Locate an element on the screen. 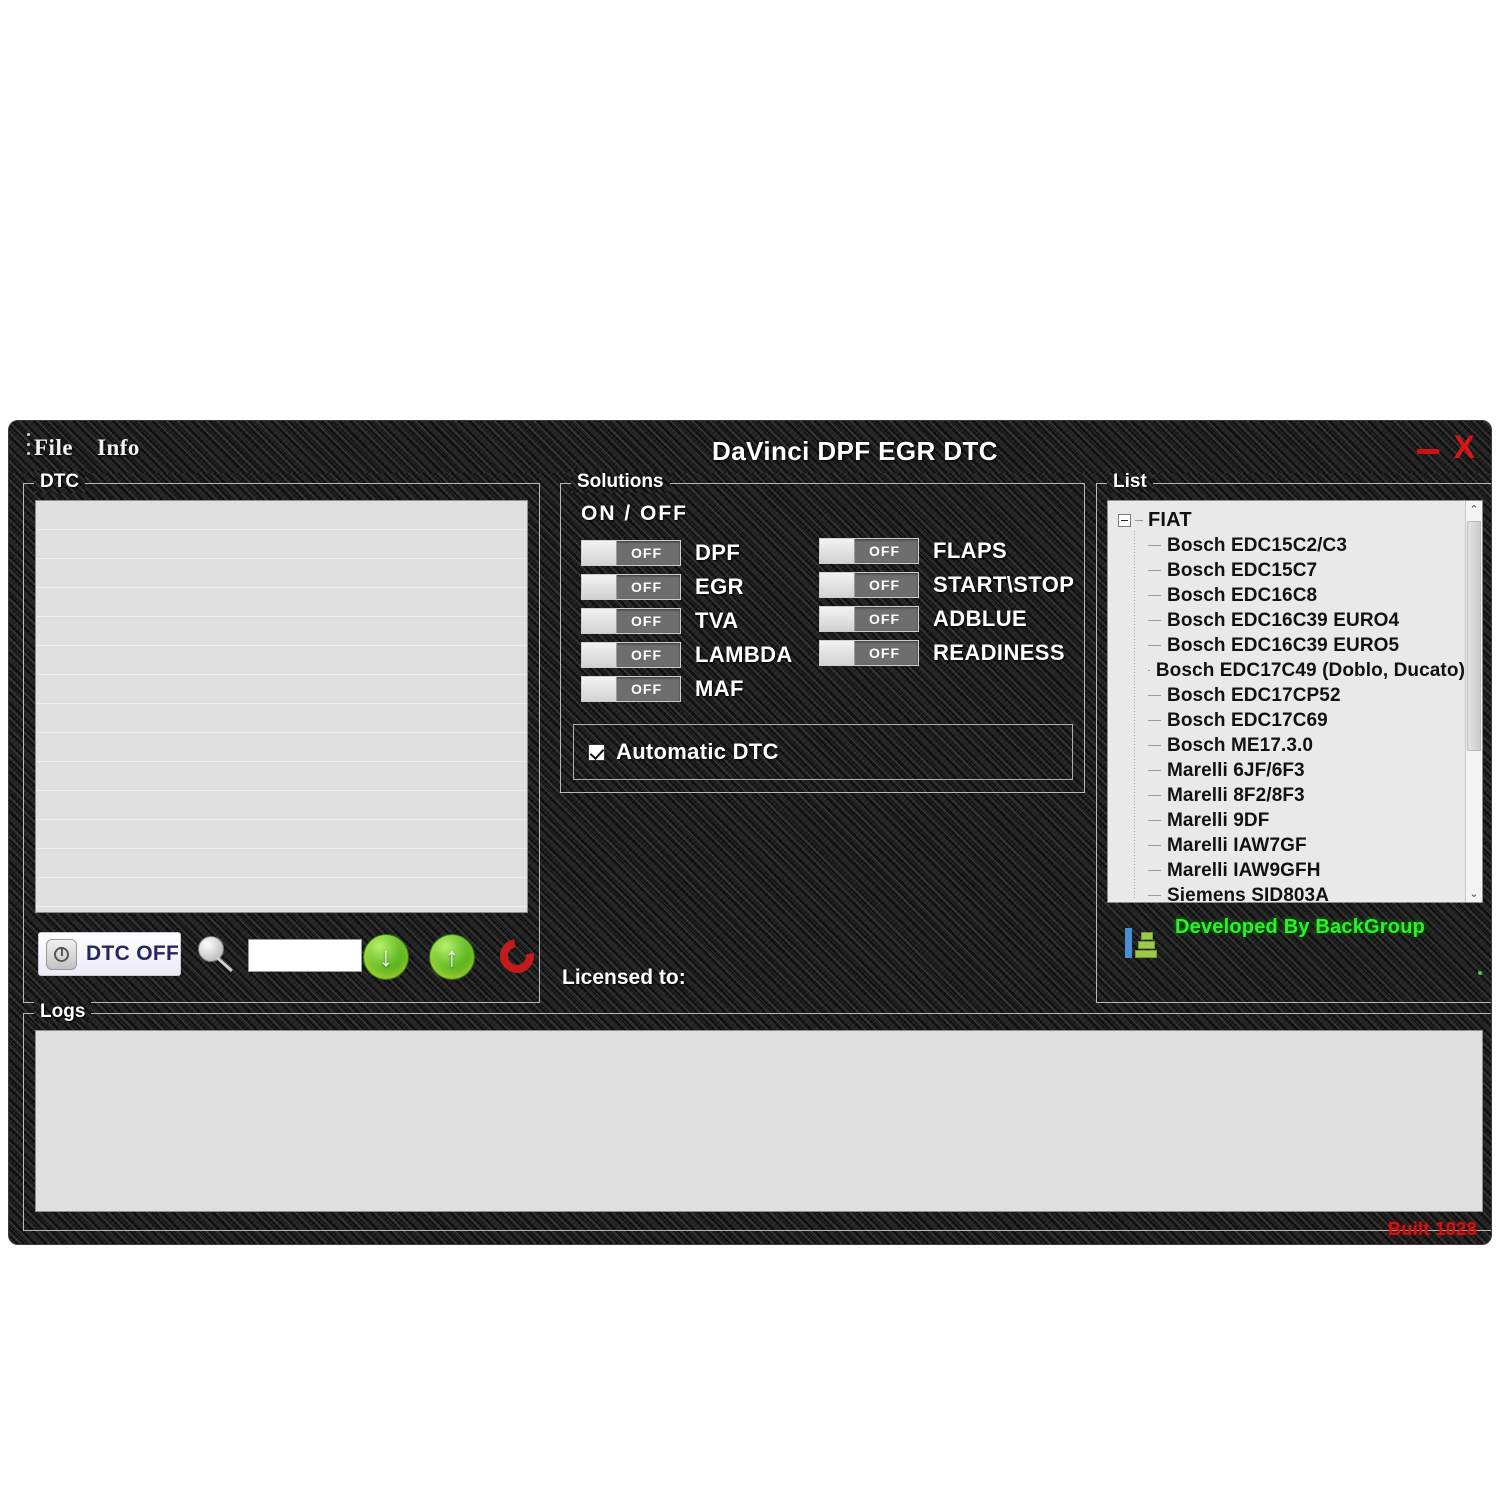 Image resolution: width=1500 pixels, height=1500 pixels. list-item-label: Marelli 6JF/6F3 is located at coordinates (1236, 770).